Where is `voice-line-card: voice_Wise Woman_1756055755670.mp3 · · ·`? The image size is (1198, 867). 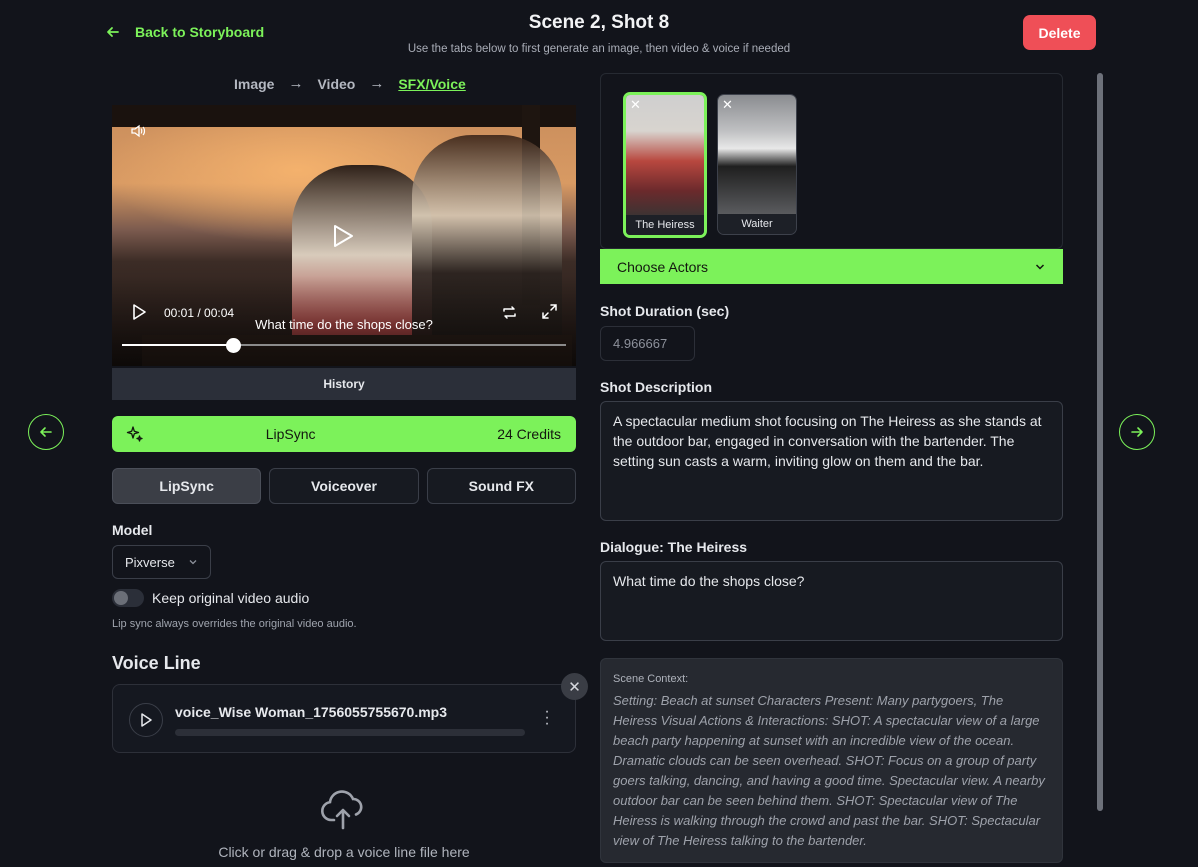 voice-line-card: voice_Wise Woman_1756055755670.mp3 · · · is located at coordinates (344, 718).